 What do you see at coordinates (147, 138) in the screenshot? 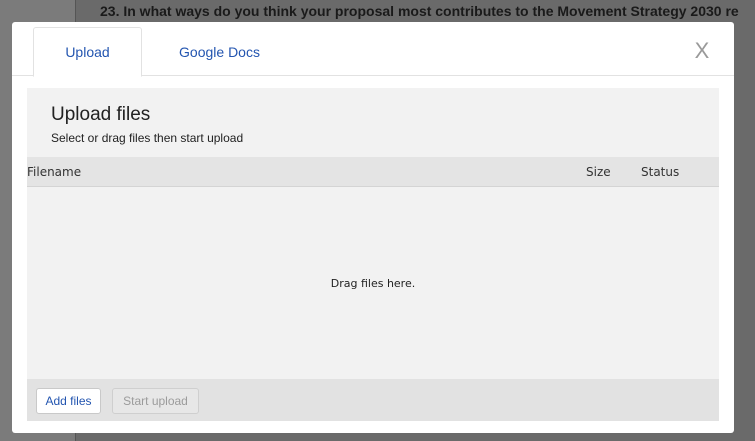
I see `panel-subtitle: Select or drag files then start upload` at bounding box center [147, 138].